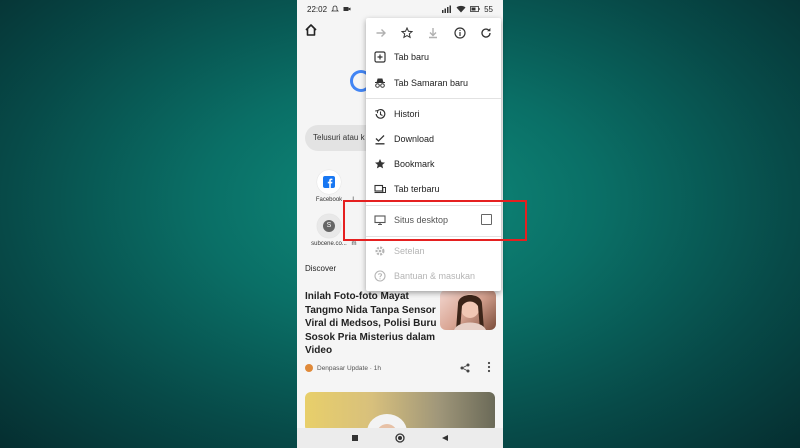 The image size is (800, 448). Describe the element at coordinates (414, 164) in the screenshot. I see `menu-item-label: Bookmark` at that location.